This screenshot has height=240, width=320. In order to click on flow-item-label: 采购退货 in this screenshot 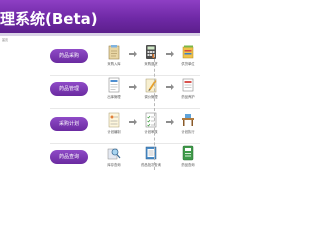, I will do `click(151, 64)`.